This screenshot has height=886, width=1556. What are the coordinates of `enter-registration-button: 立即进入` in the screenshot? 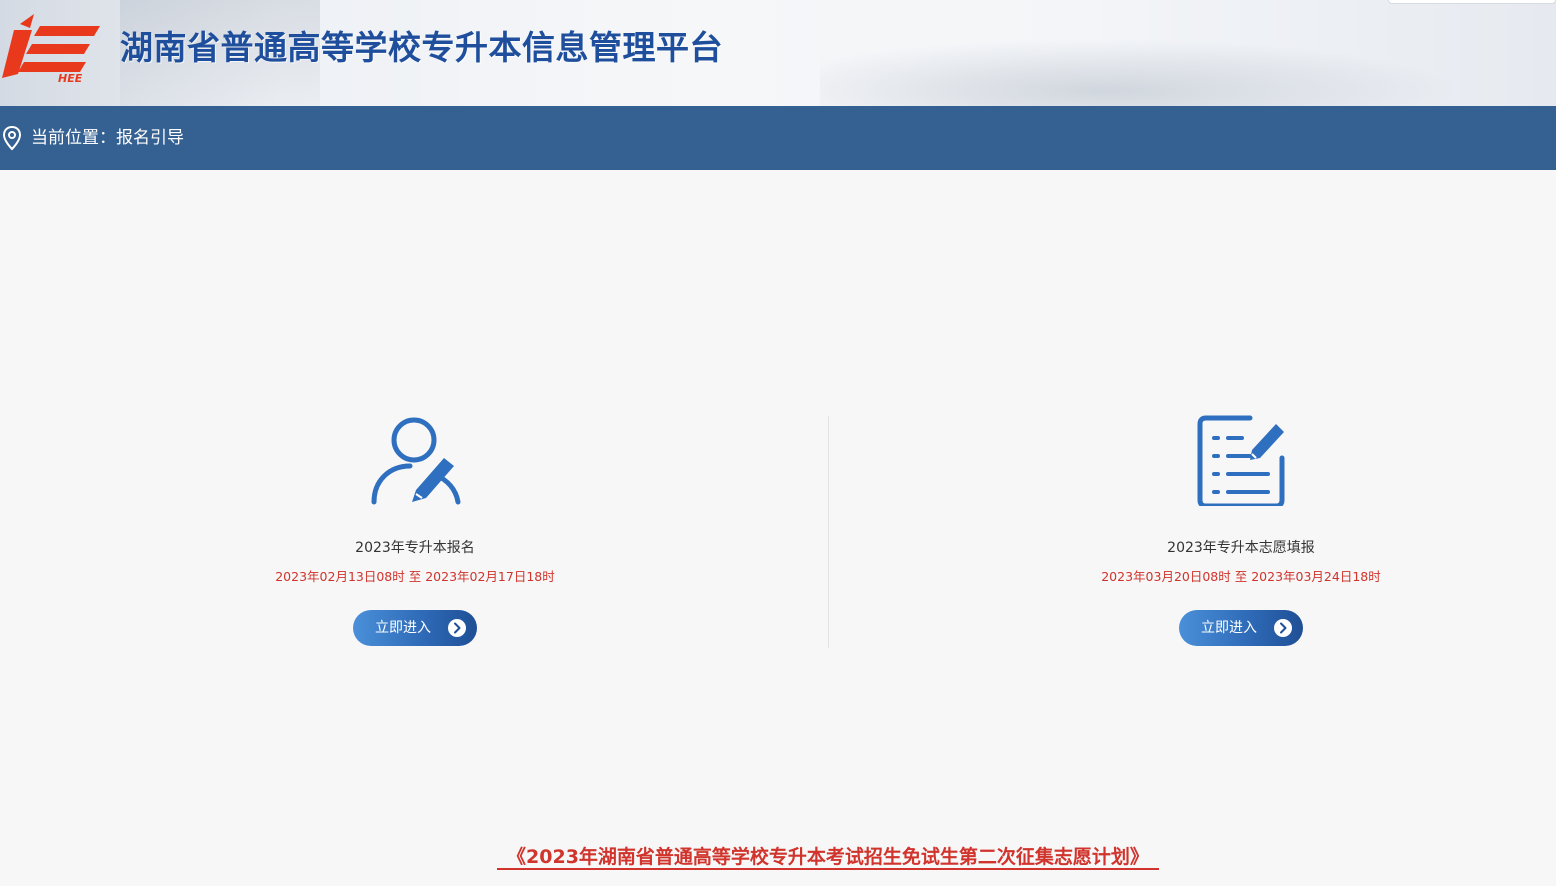 It's located at (415, 628).